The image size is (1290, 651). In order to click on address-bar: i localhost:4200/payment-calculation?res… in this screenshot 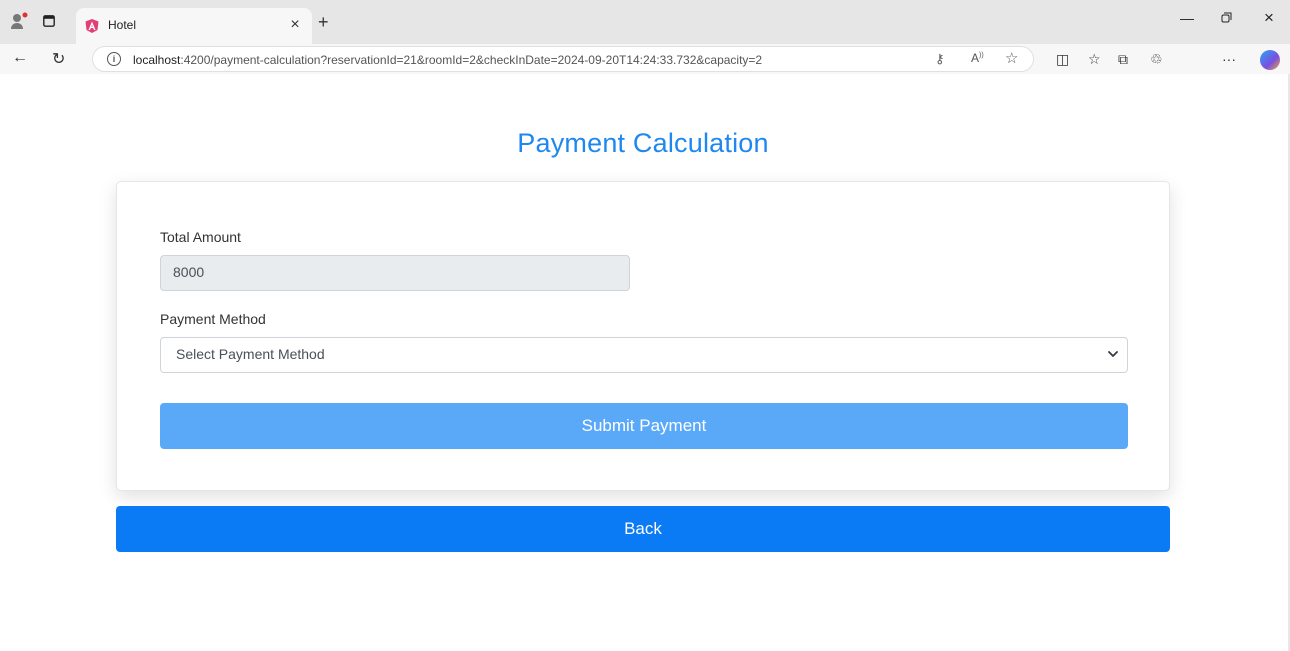, I will do `click(563, 59)`.